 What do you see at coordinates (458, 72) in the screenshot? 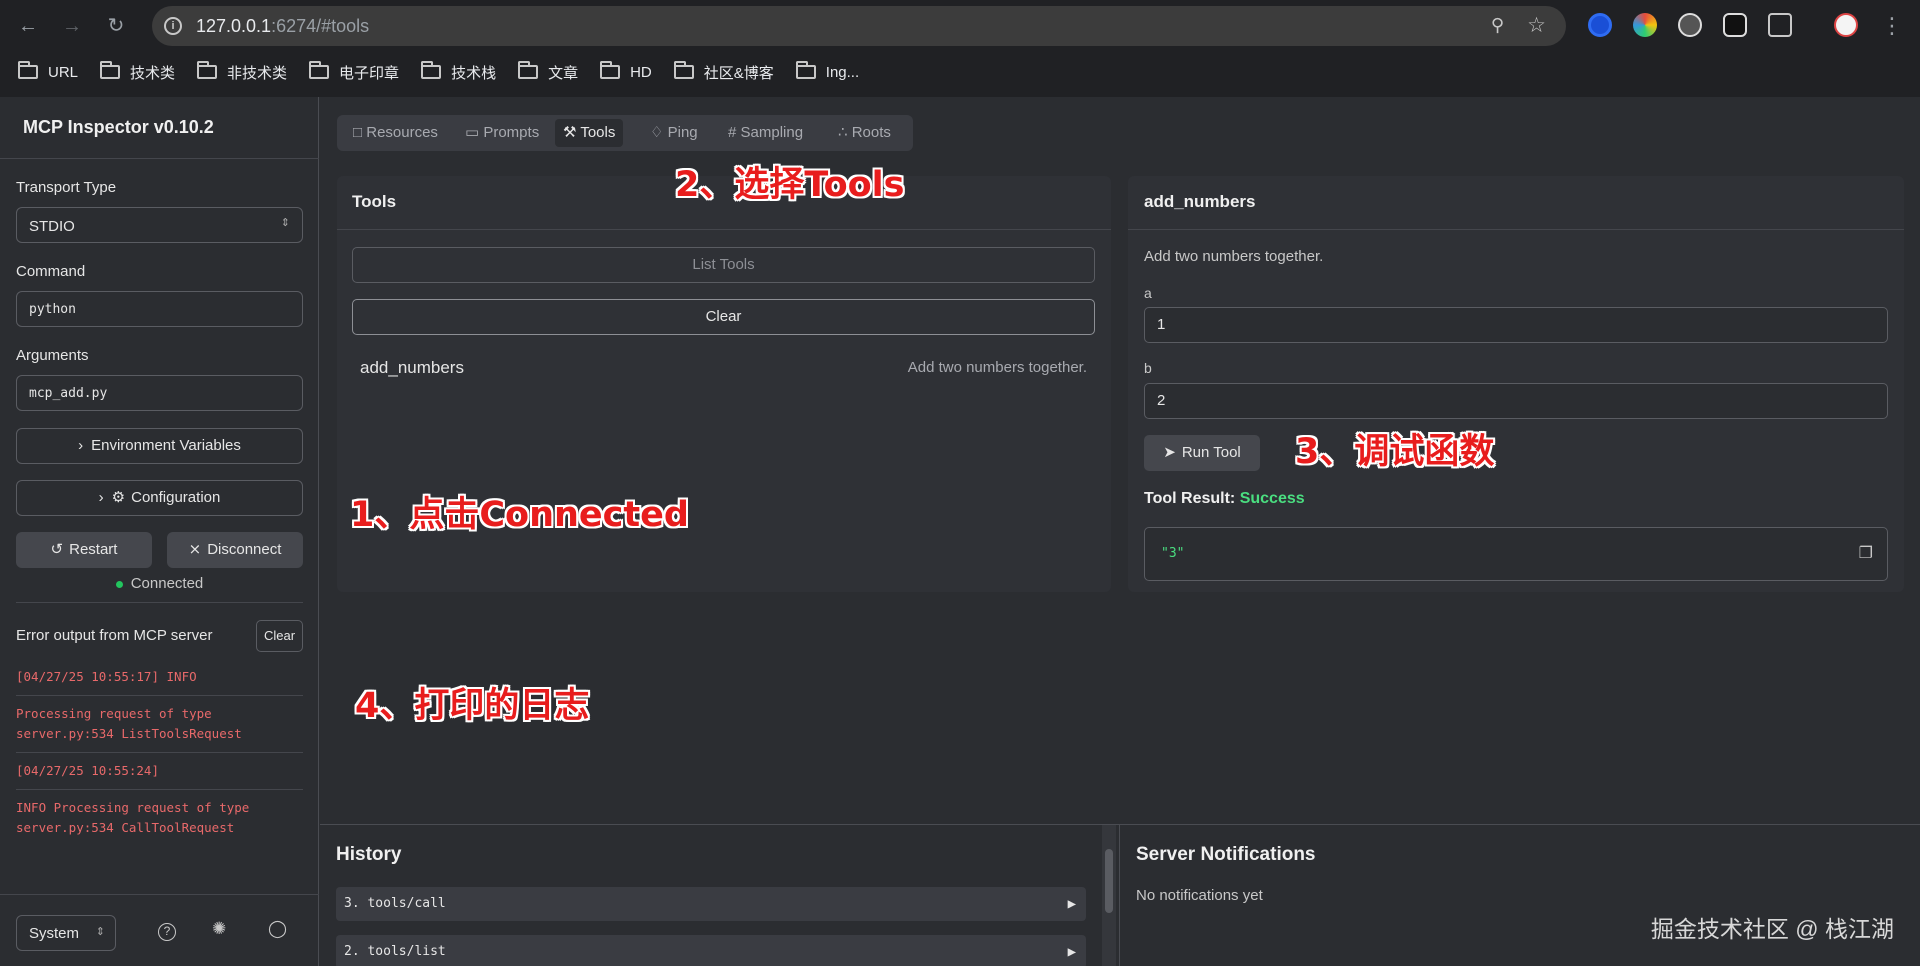
I see `bookmark-folder: 技术栈` at bounding box center [458, 72].